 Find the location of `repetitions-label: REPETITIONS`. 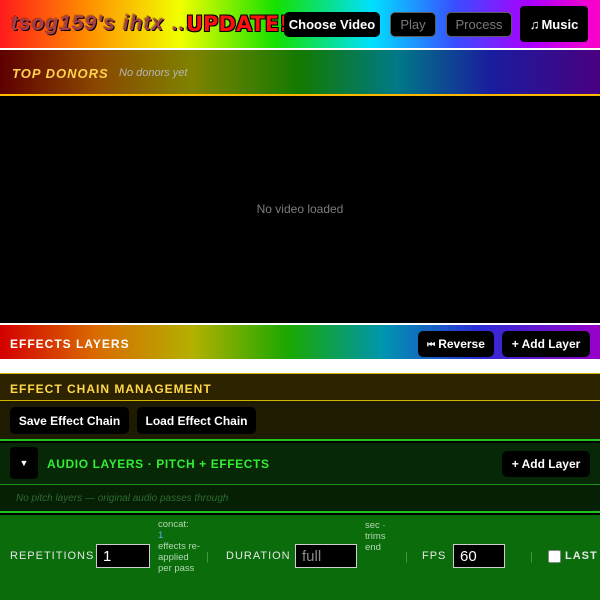

repetitions-label: REPETITIONS is located at coordinates (52, 556).